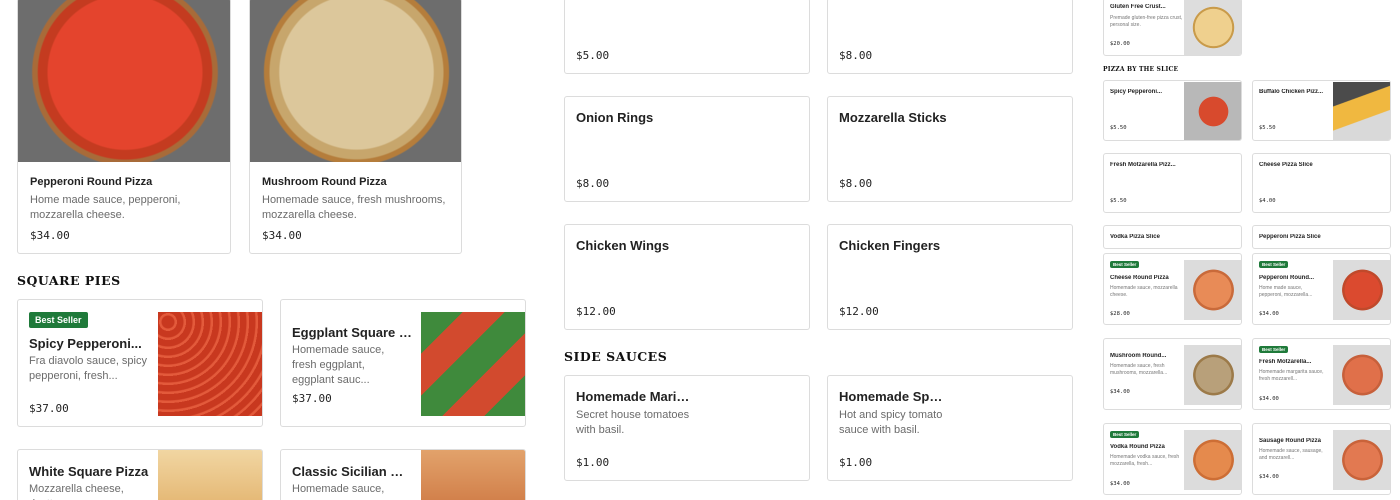  I want to click on item-name: Chicken Fingers, so click(890, 245).